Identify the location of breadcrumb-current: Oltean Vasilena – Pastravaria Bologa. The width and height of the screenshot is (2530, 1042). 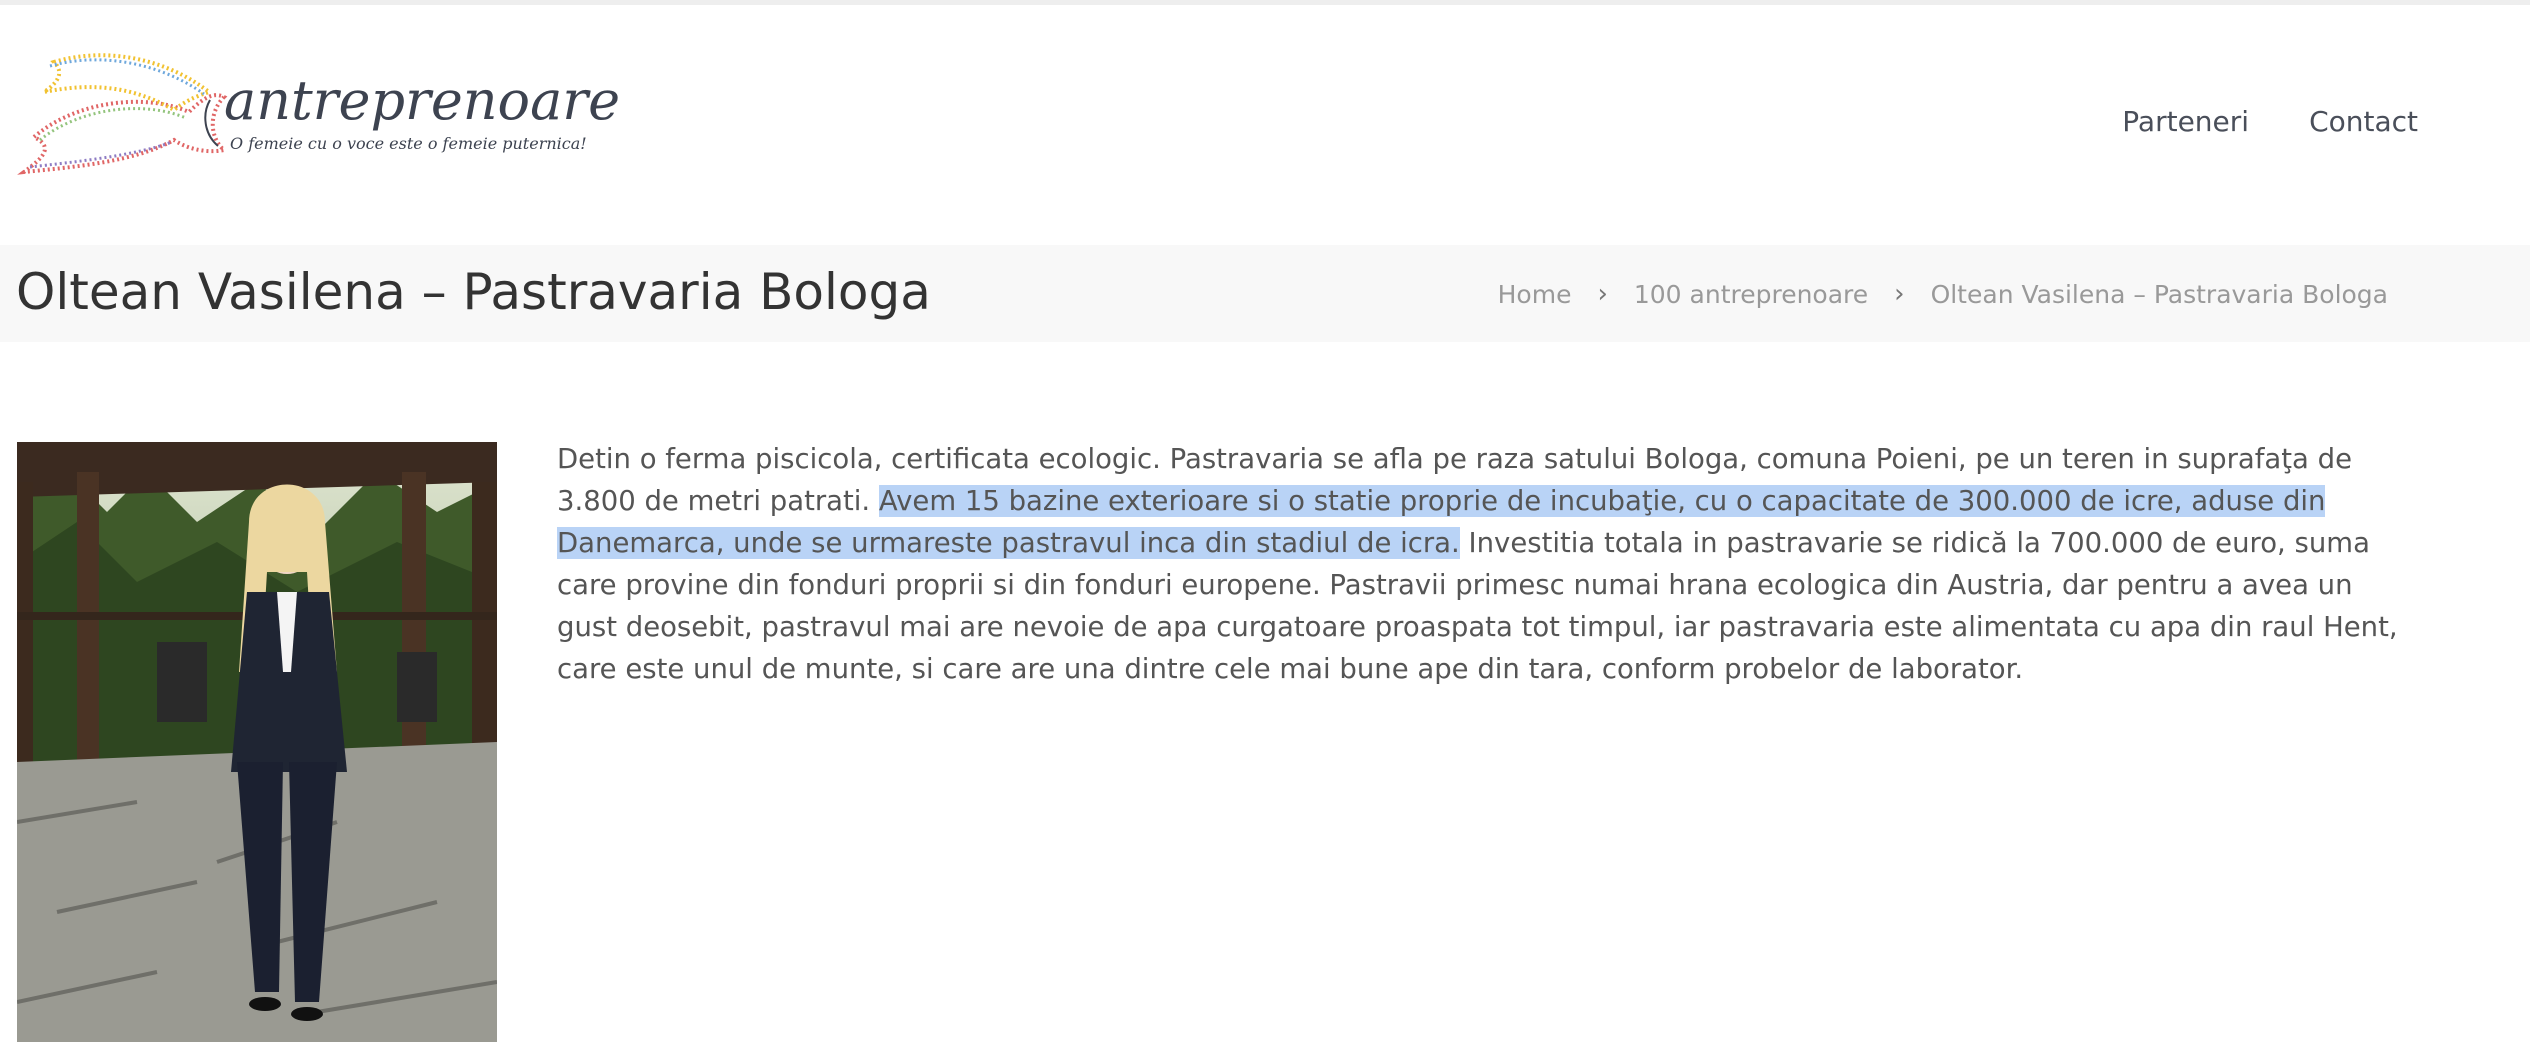
(2159, 294).